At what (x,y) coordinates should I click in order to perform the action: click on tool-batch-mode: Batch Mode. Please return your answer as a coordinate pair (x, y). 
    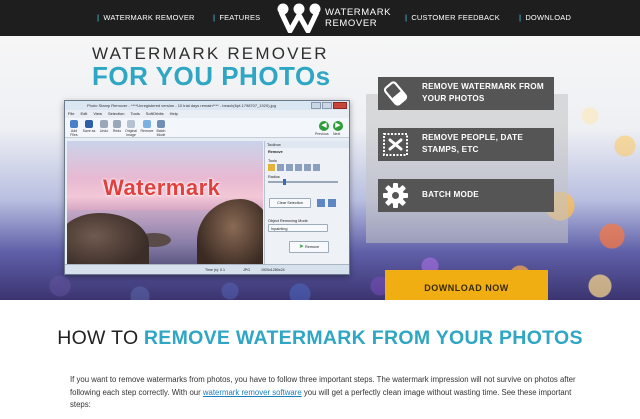
    Looking at the image, I should click on (161, 128).